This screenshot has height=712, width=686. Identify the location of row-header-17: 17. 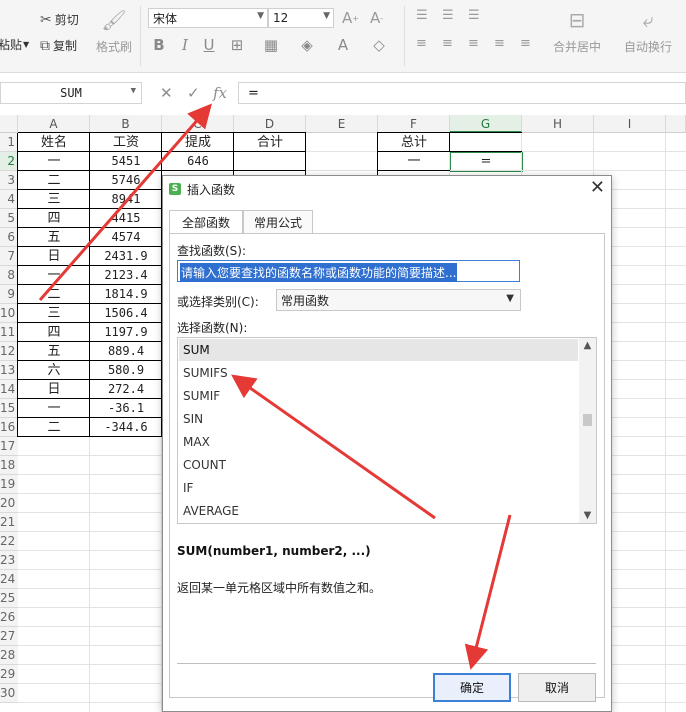
(9, 446).